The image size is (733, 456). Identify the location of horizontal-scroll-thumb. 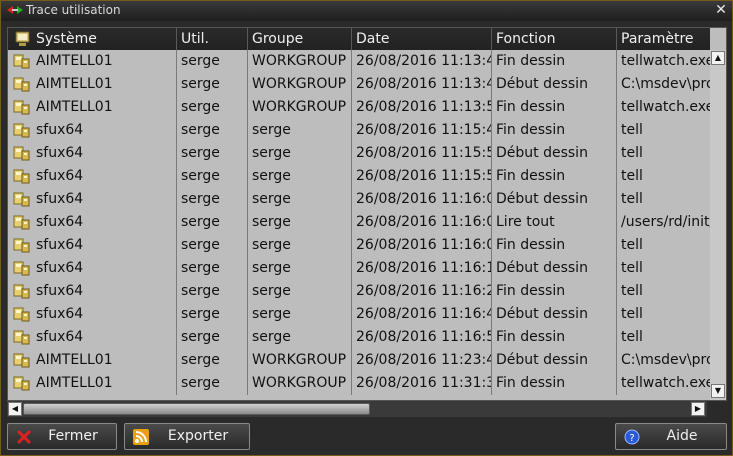
(196, 409).